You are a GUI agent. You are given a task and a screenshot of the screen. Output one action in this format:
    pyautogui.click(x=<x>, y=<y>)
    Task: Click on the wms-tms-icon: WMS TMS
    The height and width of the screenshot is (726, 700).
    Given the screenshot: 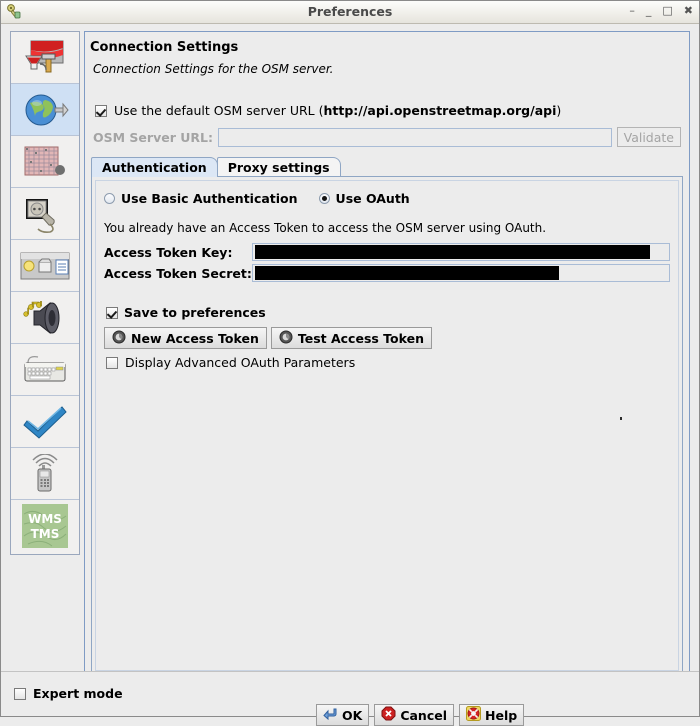 What is the action you would take?
    pyautogui.click(x=45, y=526)
    